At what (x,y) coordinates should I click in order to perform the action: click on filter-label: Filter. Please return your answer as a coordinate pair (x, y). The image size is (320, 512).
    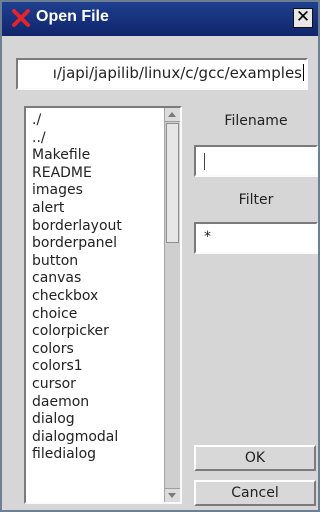
    Looking at the image, I should click on (256, 200).